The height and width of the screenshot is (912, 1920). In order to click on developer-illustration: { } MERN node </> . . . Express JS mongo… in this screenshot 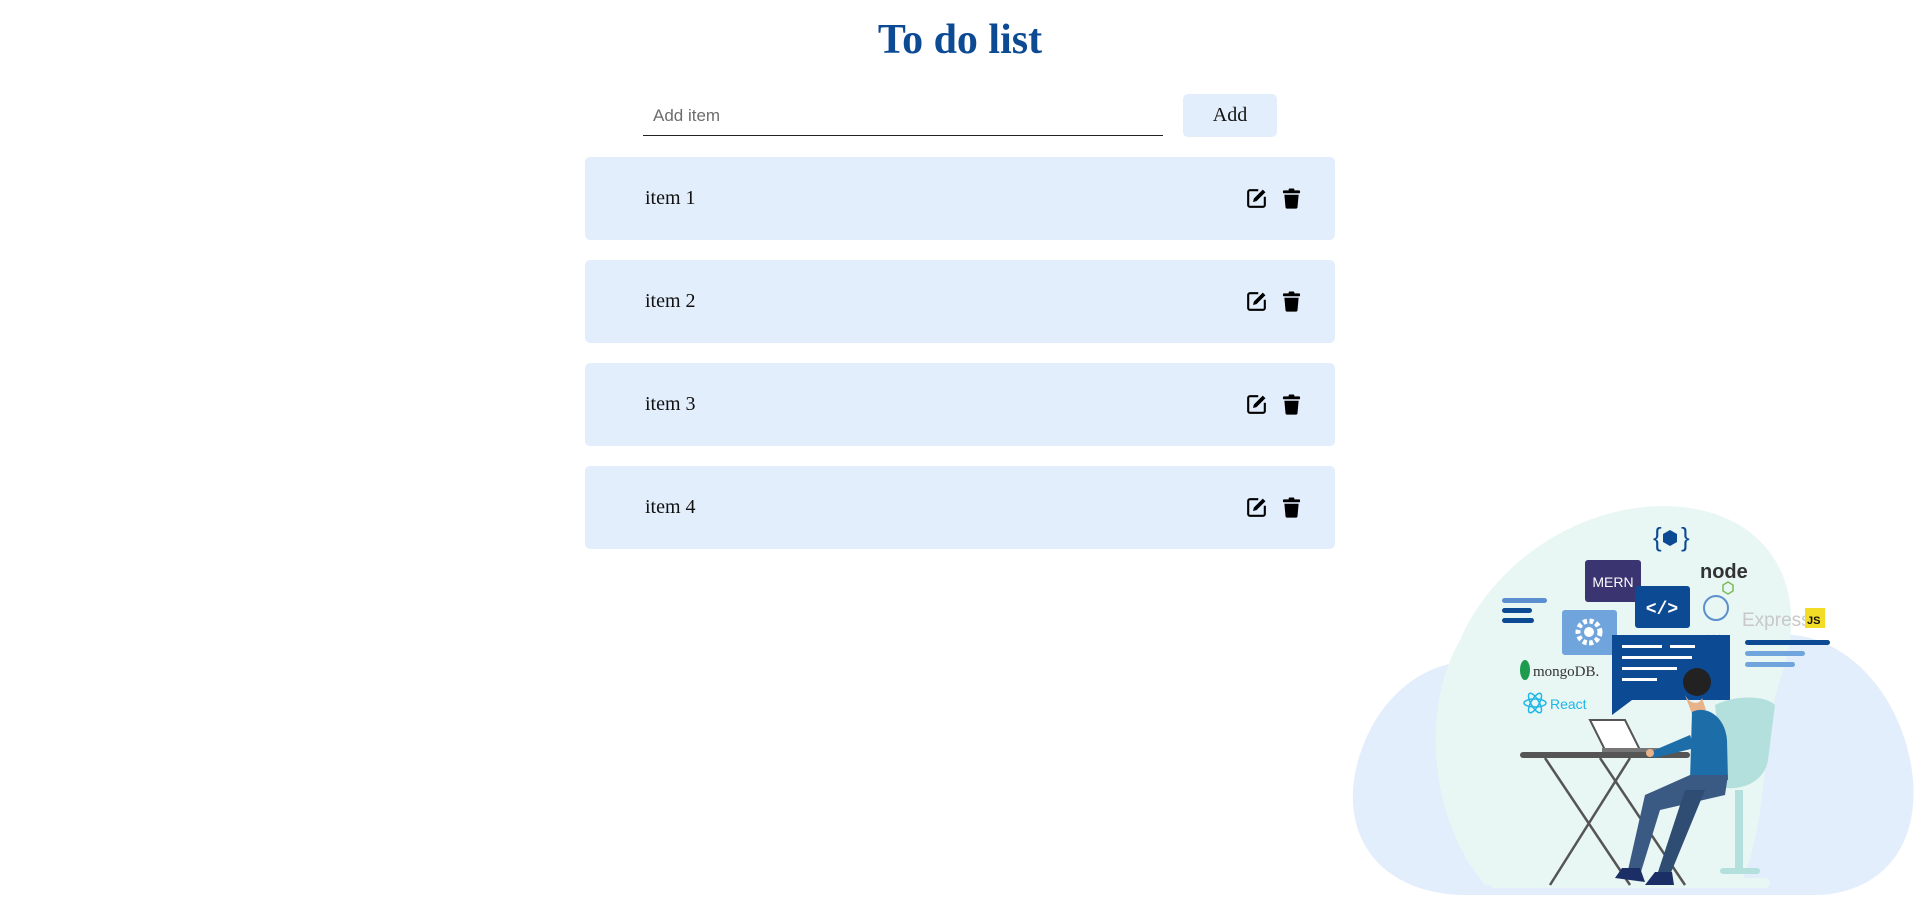, I will do `click(1633, 700)`.